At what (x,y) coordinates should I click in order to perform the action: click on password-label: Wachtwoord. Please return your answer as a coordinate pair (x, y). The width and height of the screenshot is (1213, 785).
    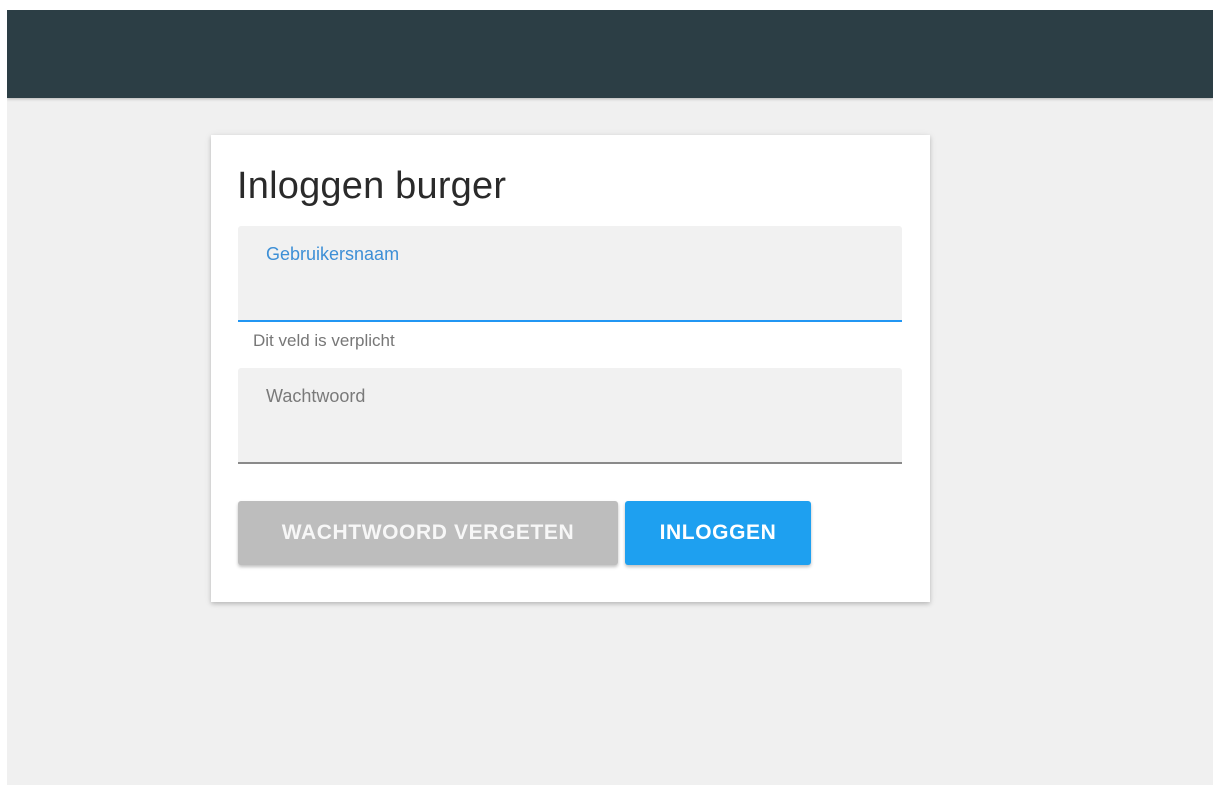
    Looking at the image, I should click on (316, 396).